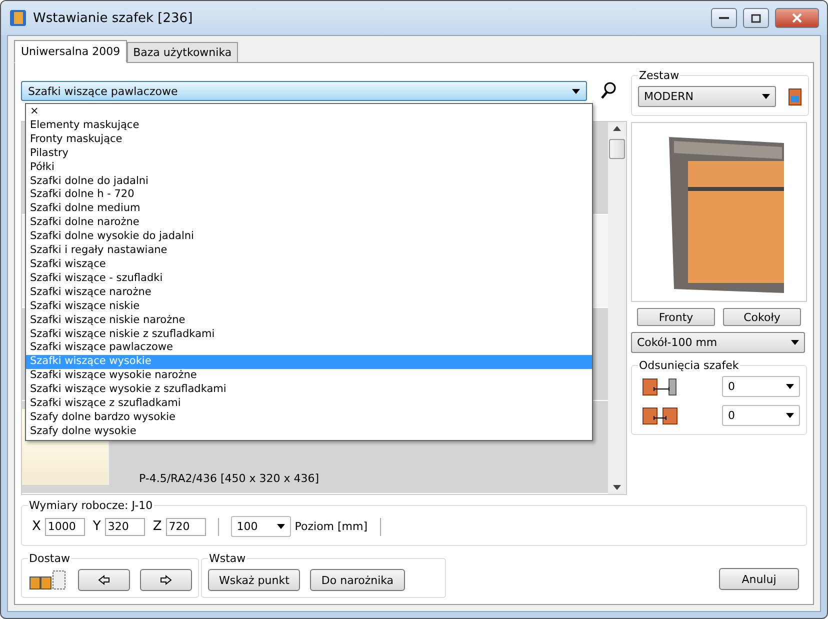  Describe the element at coordinates (659, 75) in the screenshot. I see `group-legend: Zestaw` at that location.